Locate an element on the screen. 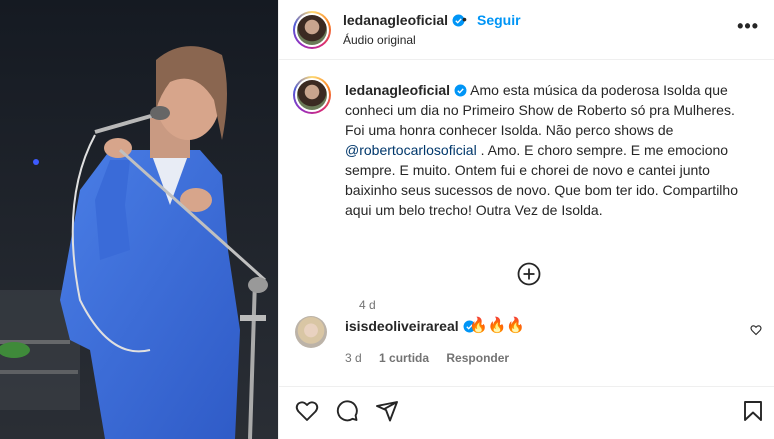 Image resolution: width=774 pixels, height=439 pixels. commenter-username: isisdeoliveirareal is located at coordinates (410, 326).